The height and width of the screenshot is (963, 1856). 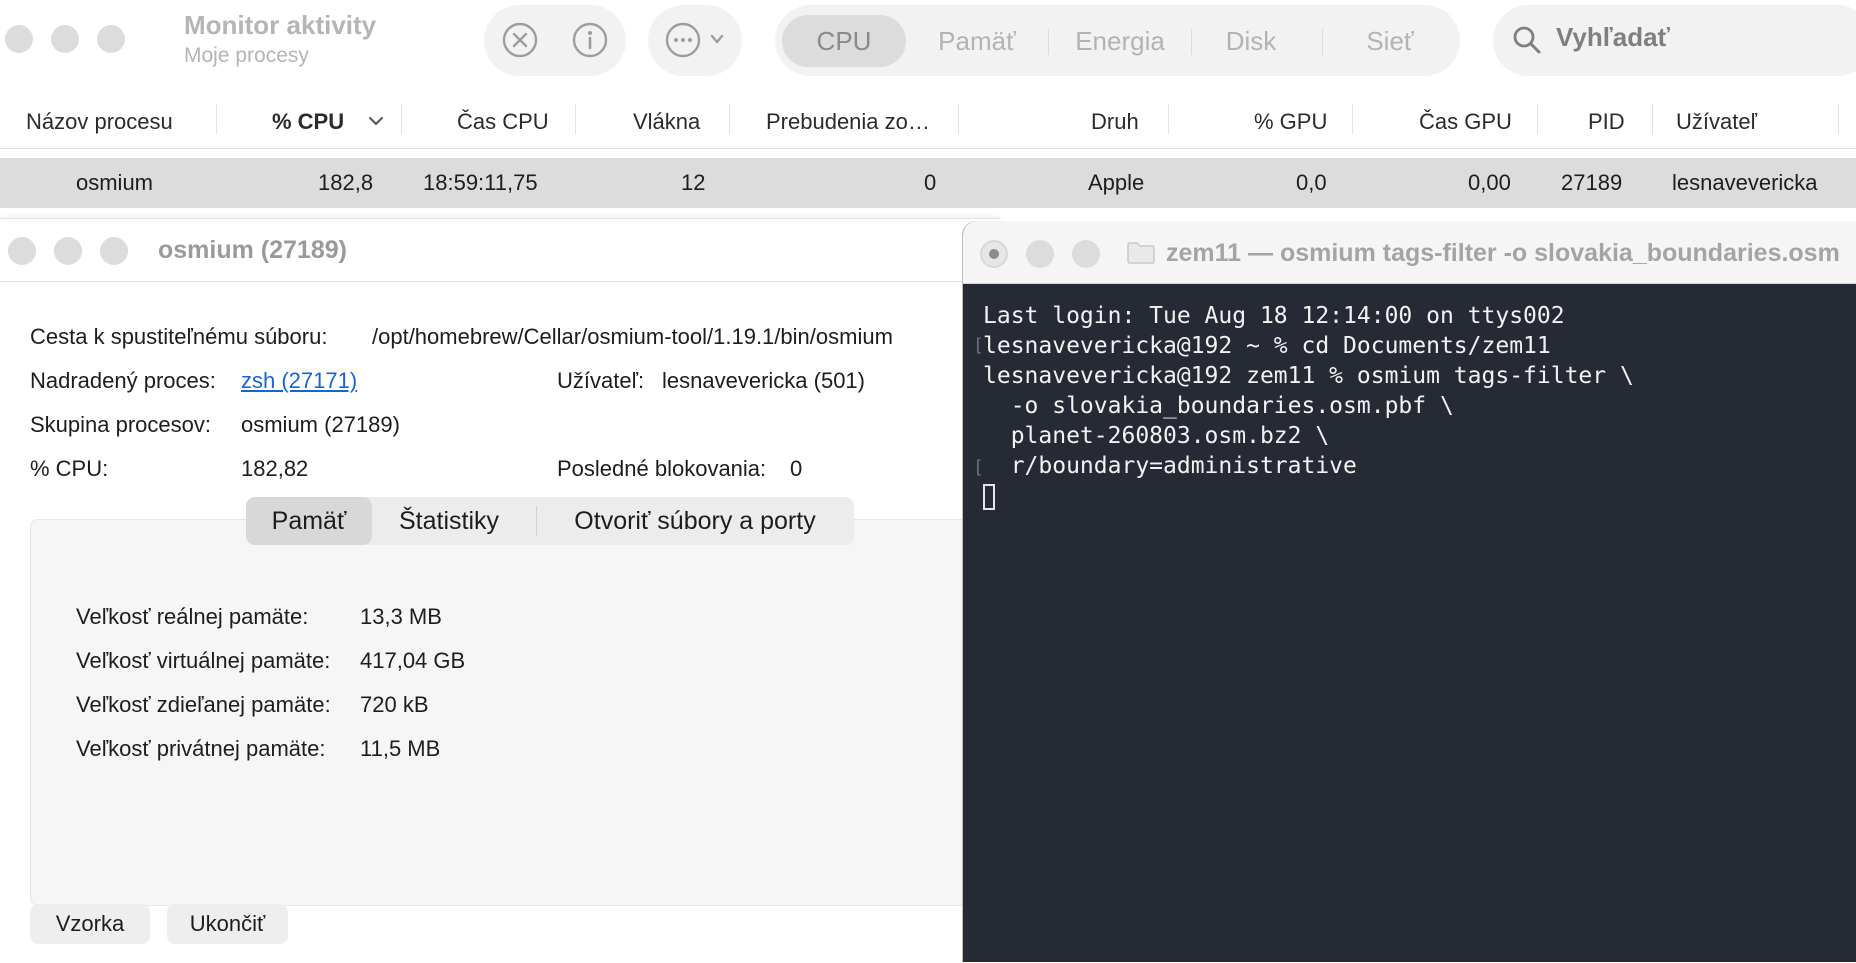 I want to click on close-dot-icon, so click(x=994, y=254).